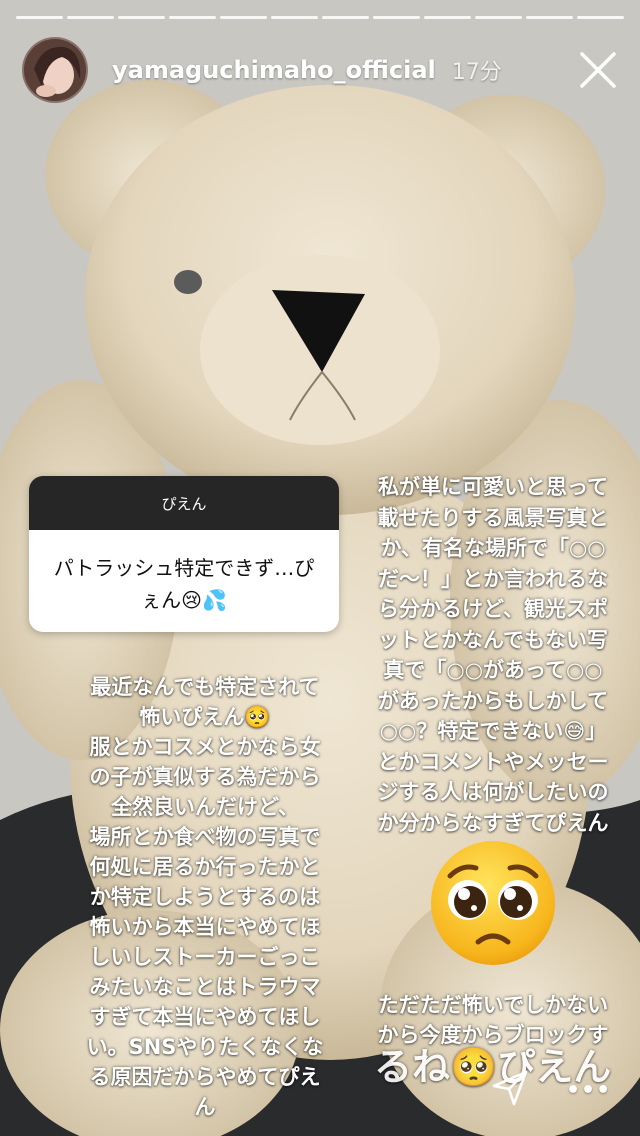 The height and width of the screenshot is (1136, 640). I want to click on avatar-image, so click(55, 70).